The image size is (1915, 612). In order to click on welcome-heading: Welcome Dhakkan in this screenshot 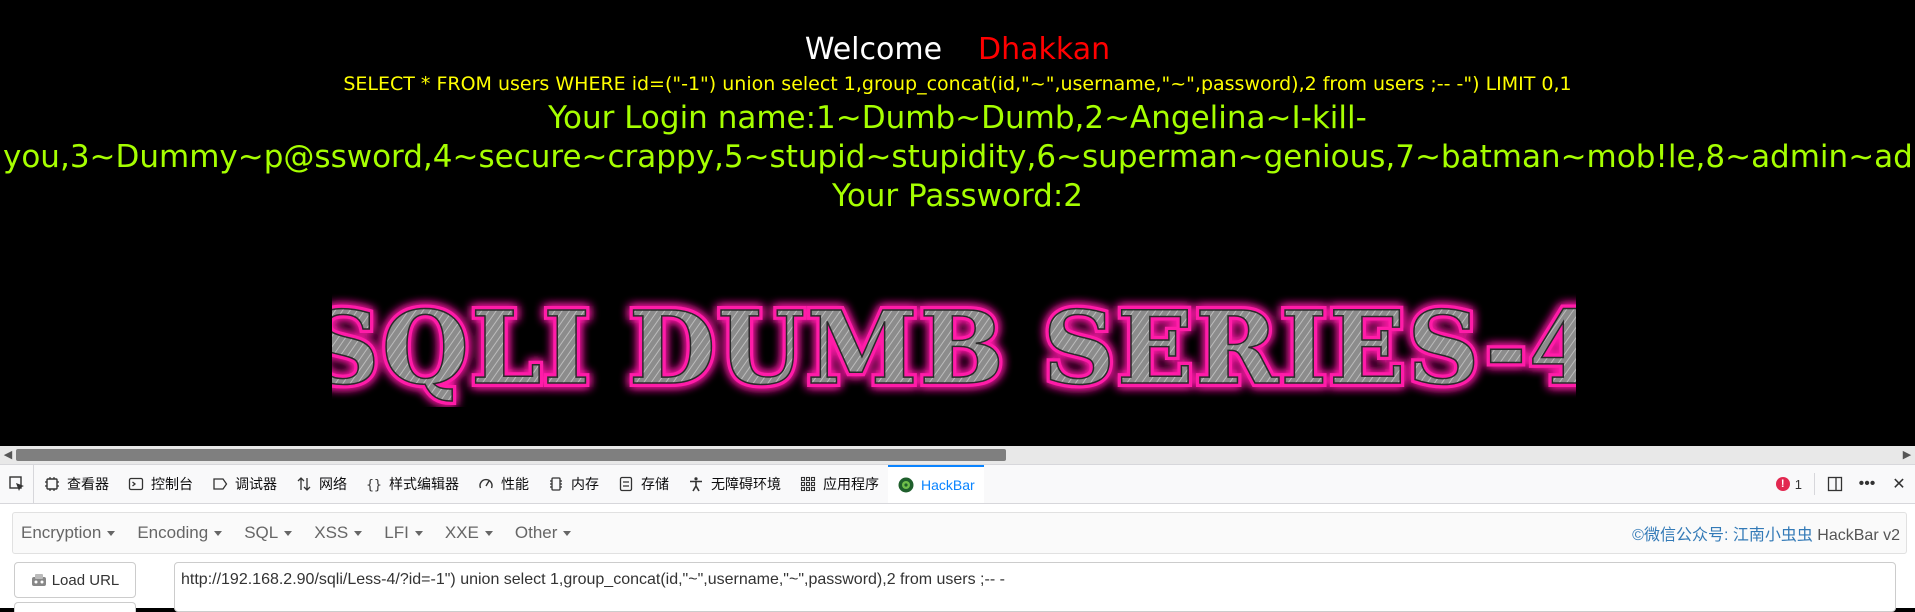, I will do `click(957, 50)`.